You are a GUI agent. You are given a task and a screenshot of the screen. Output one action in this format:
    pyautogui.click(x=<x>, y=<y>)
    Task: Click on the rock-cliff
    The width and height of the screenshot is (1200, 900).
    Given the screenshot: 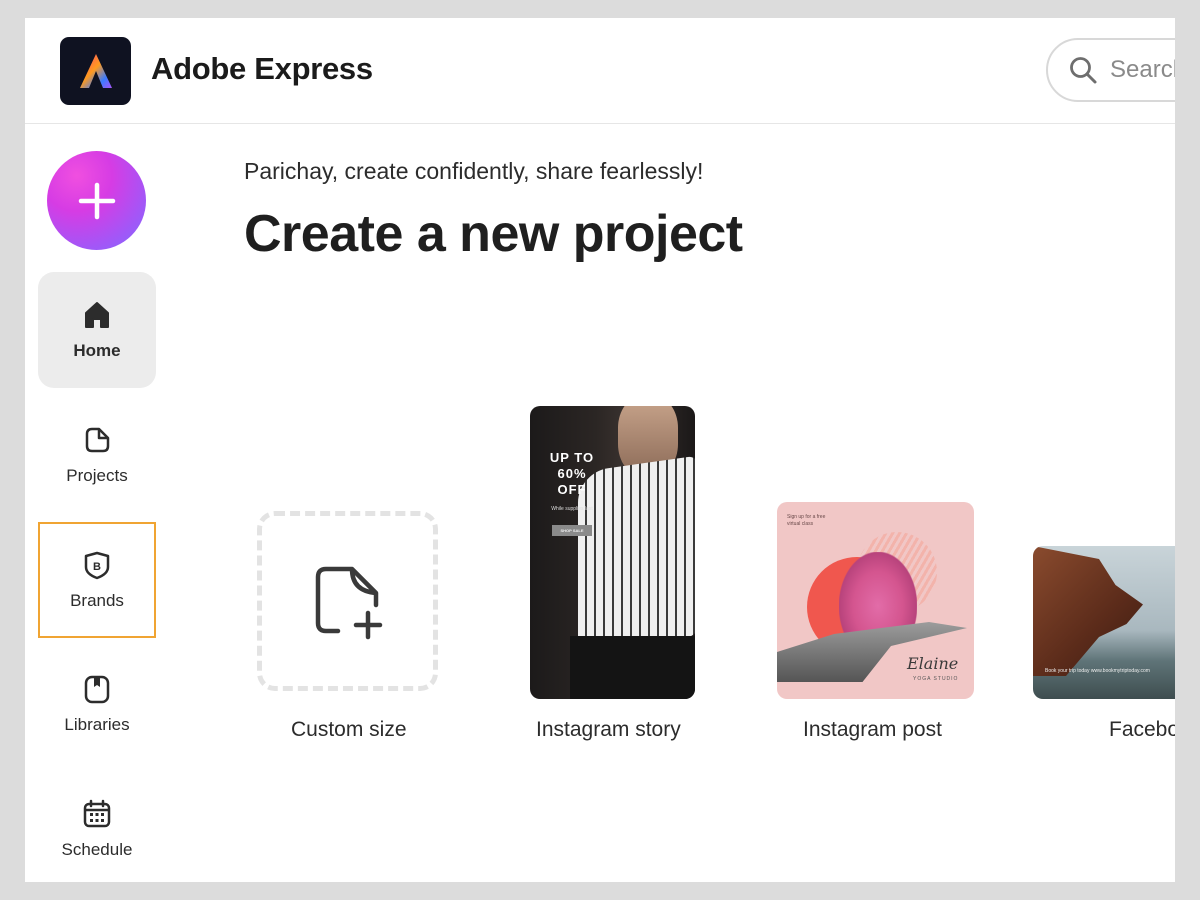 What is the action you would take?
    pyautogui.click(x=1088, y=611)
    